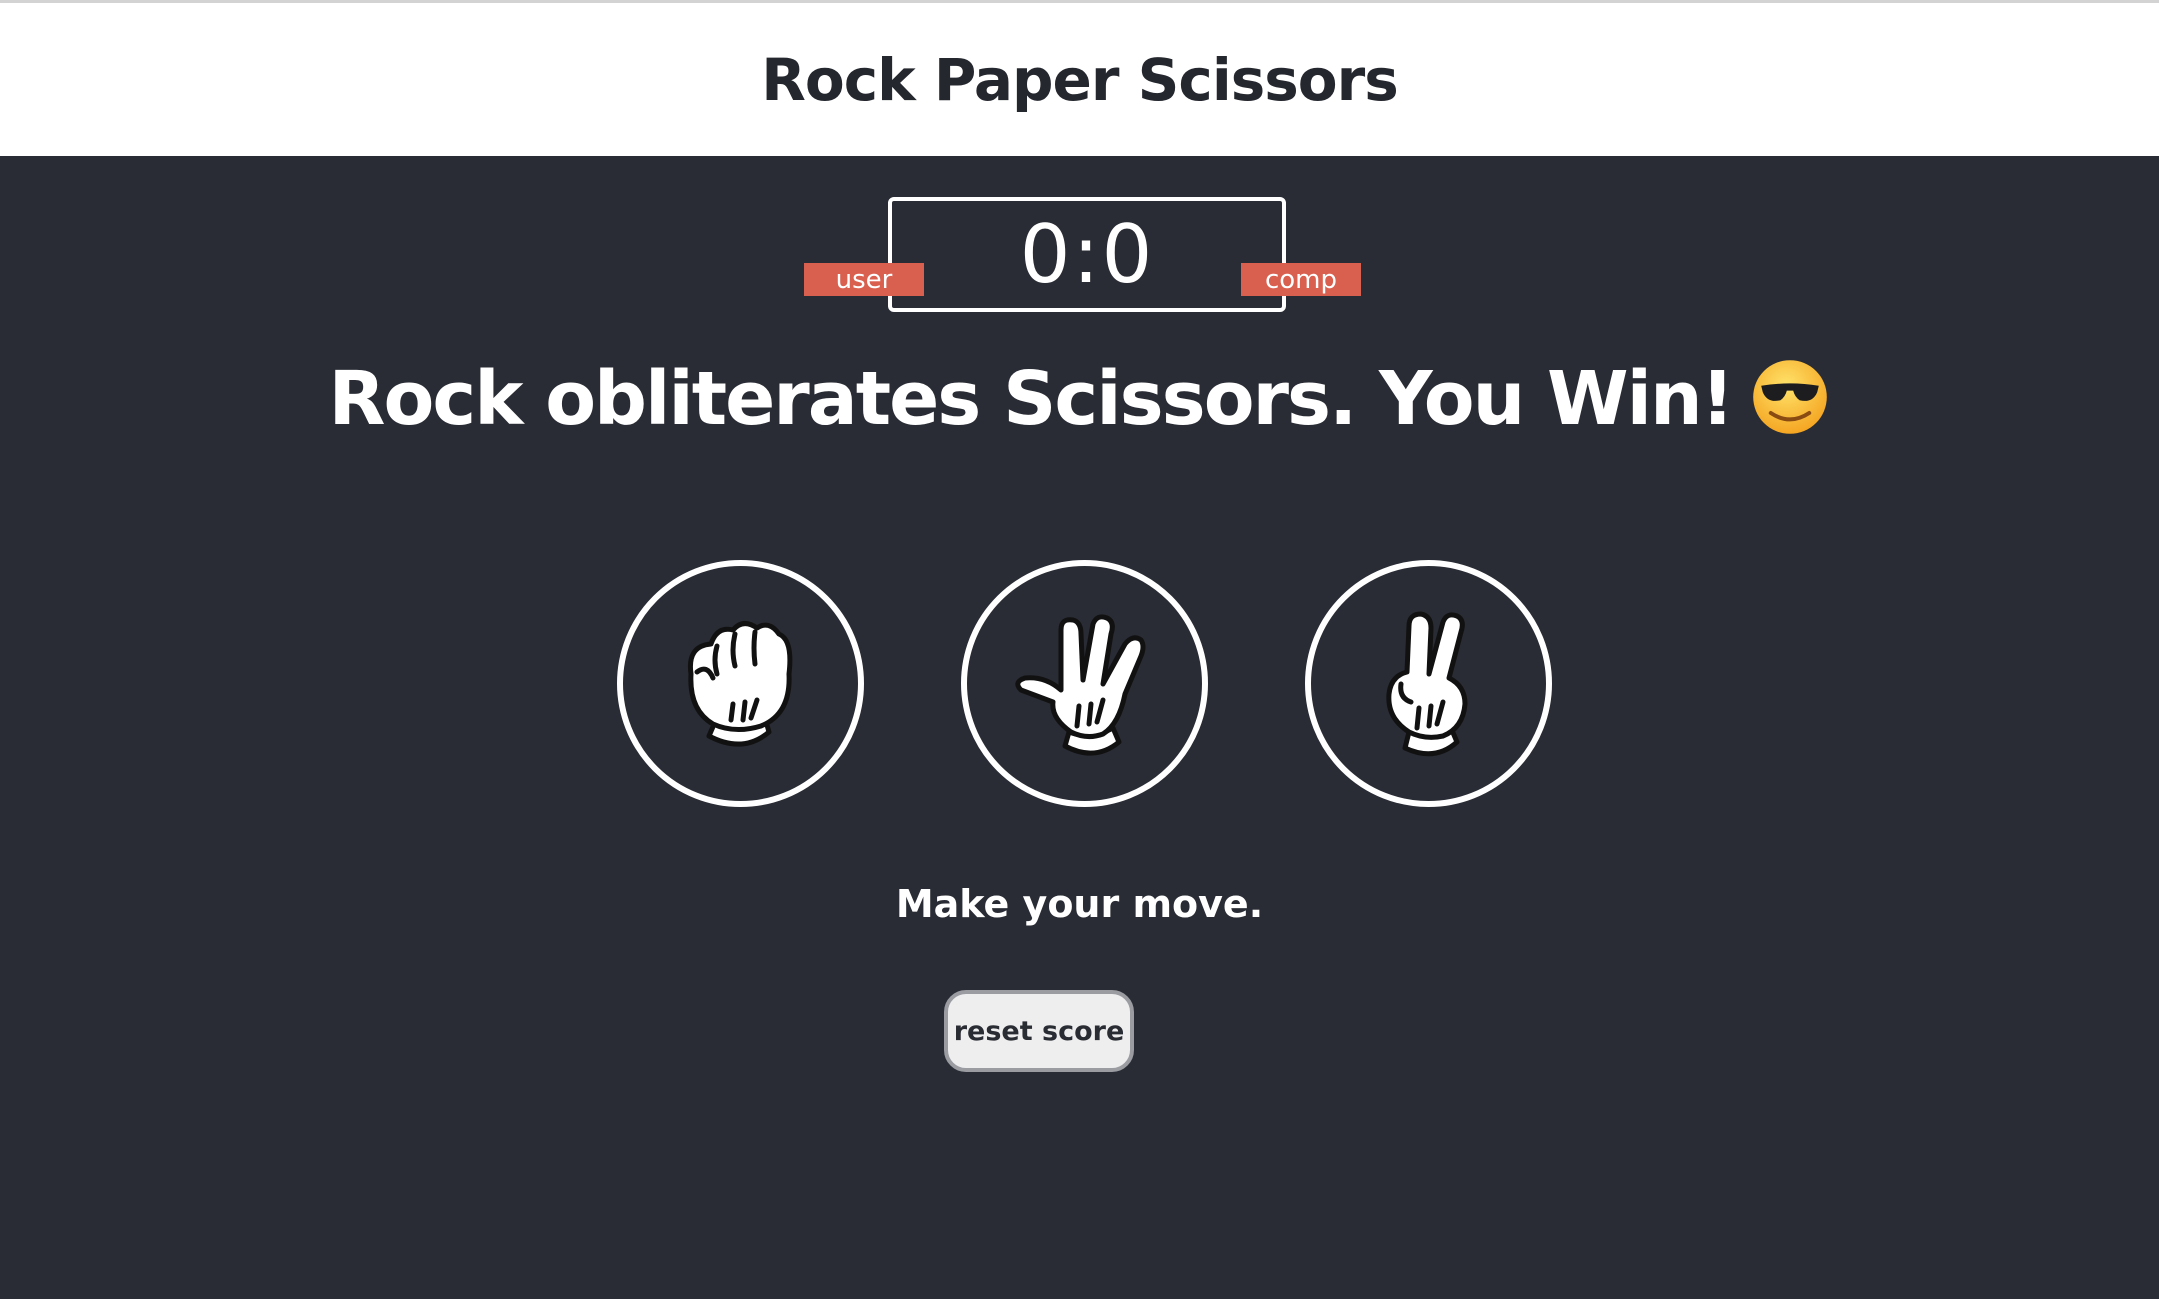 The height and width of the screenshot is (1299, 2159). Describe the element at coordinates (1079, 904) in the screenshot. I see `move-prompt: Make your move.` at that location.